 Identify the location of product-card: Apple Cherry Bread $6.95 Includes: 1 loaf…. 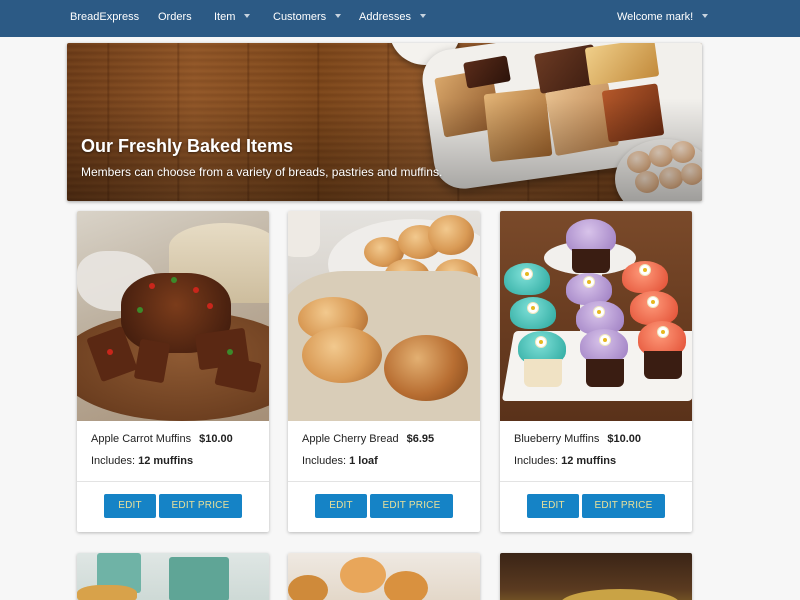
(384, 371).